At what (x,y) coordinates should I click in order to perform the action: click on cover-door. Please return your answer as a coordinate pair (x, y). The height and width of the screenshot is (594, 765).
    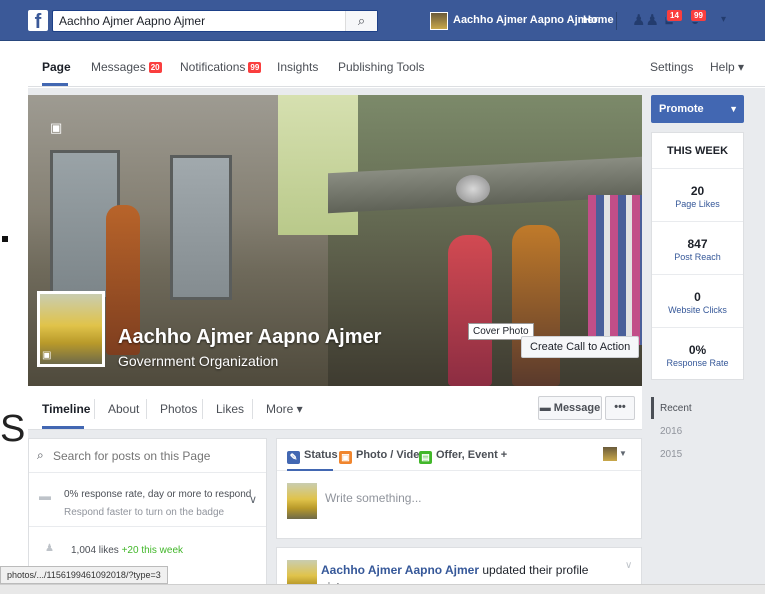
    Looking at the image, I should click on (201, 227).